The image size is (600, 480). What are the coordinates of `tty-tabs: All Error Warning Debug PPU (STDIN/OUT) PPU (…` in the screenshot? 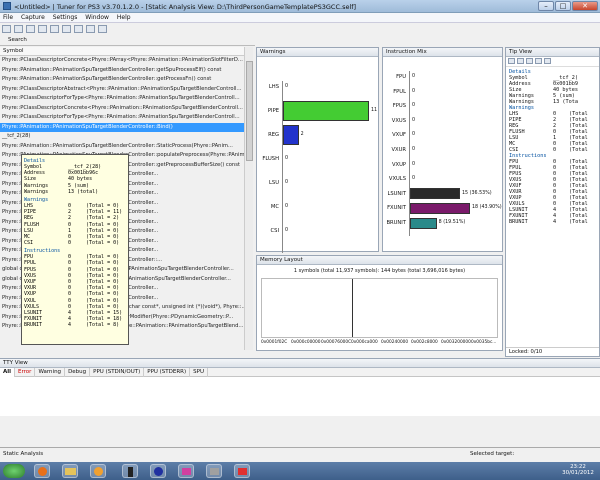 It's located at (300, 372).